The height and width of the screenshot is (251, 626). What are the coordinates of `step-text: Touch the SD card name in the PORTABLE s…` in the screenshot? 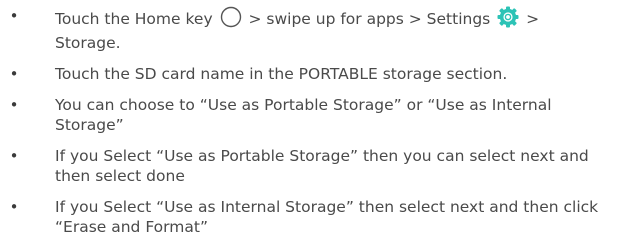 It's located at (281, 74).